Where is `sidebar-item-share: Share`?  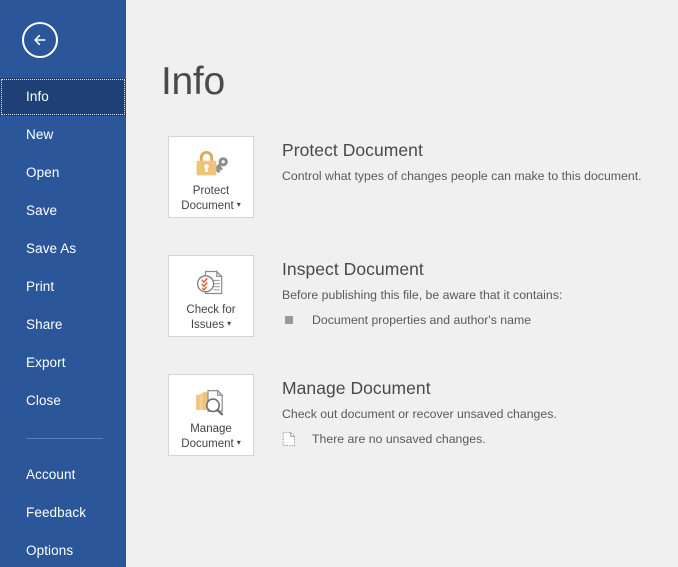 sidebar-item-share: Share is located at coordinates (63, 325).